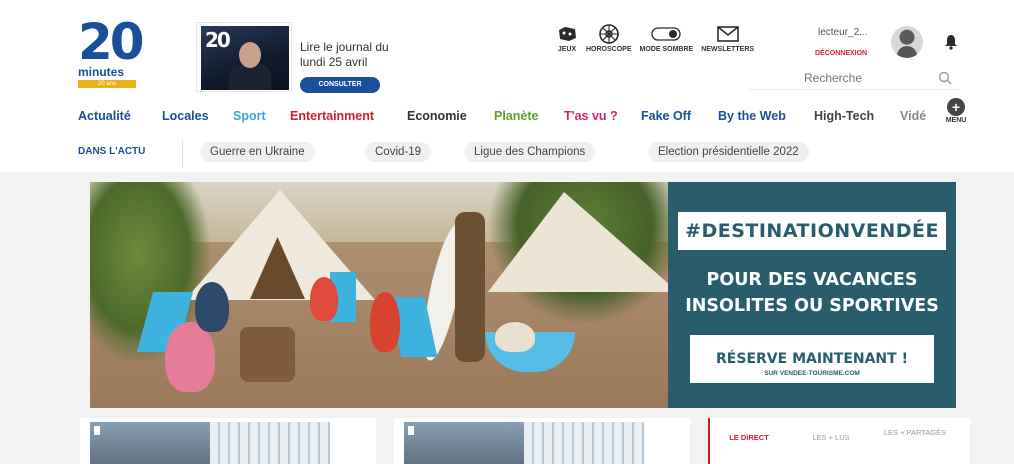 The height and width of the screenshot is (464, 1014). I want to click on search-bar, so click(854, 79).